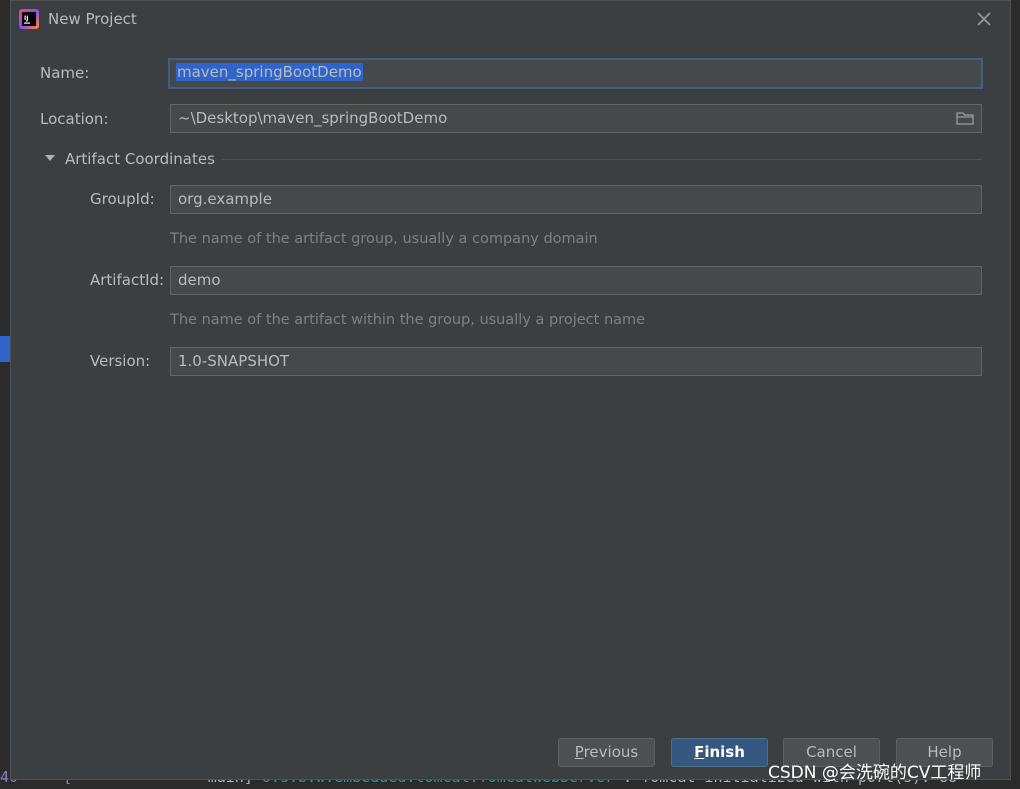  What do you see at coordinates (984, 19) in the screenshot?
I see `close-icon` at bounding box center [984, 19].